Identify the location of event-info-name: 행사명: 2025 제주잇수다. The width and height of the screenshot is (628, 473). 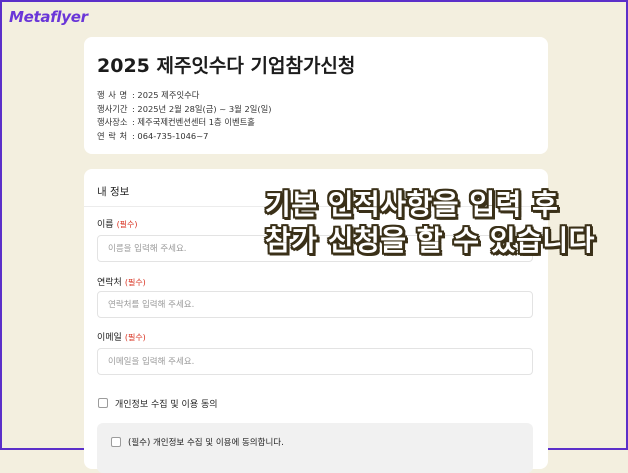
(184, 96).